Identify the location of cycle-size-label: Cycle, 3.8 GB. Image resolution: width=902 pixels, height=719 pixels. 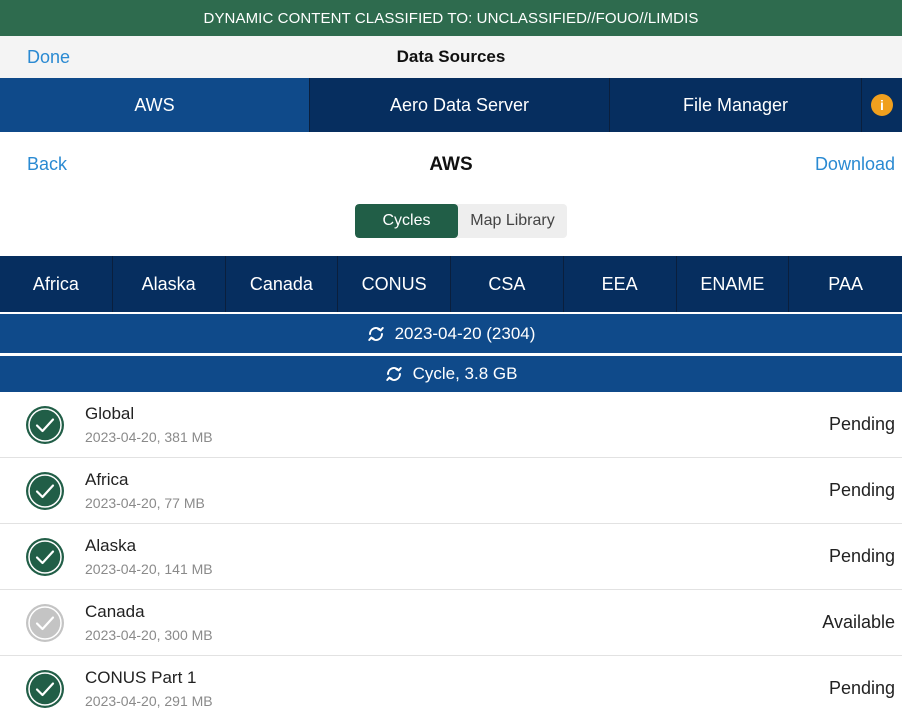
(465, 373).